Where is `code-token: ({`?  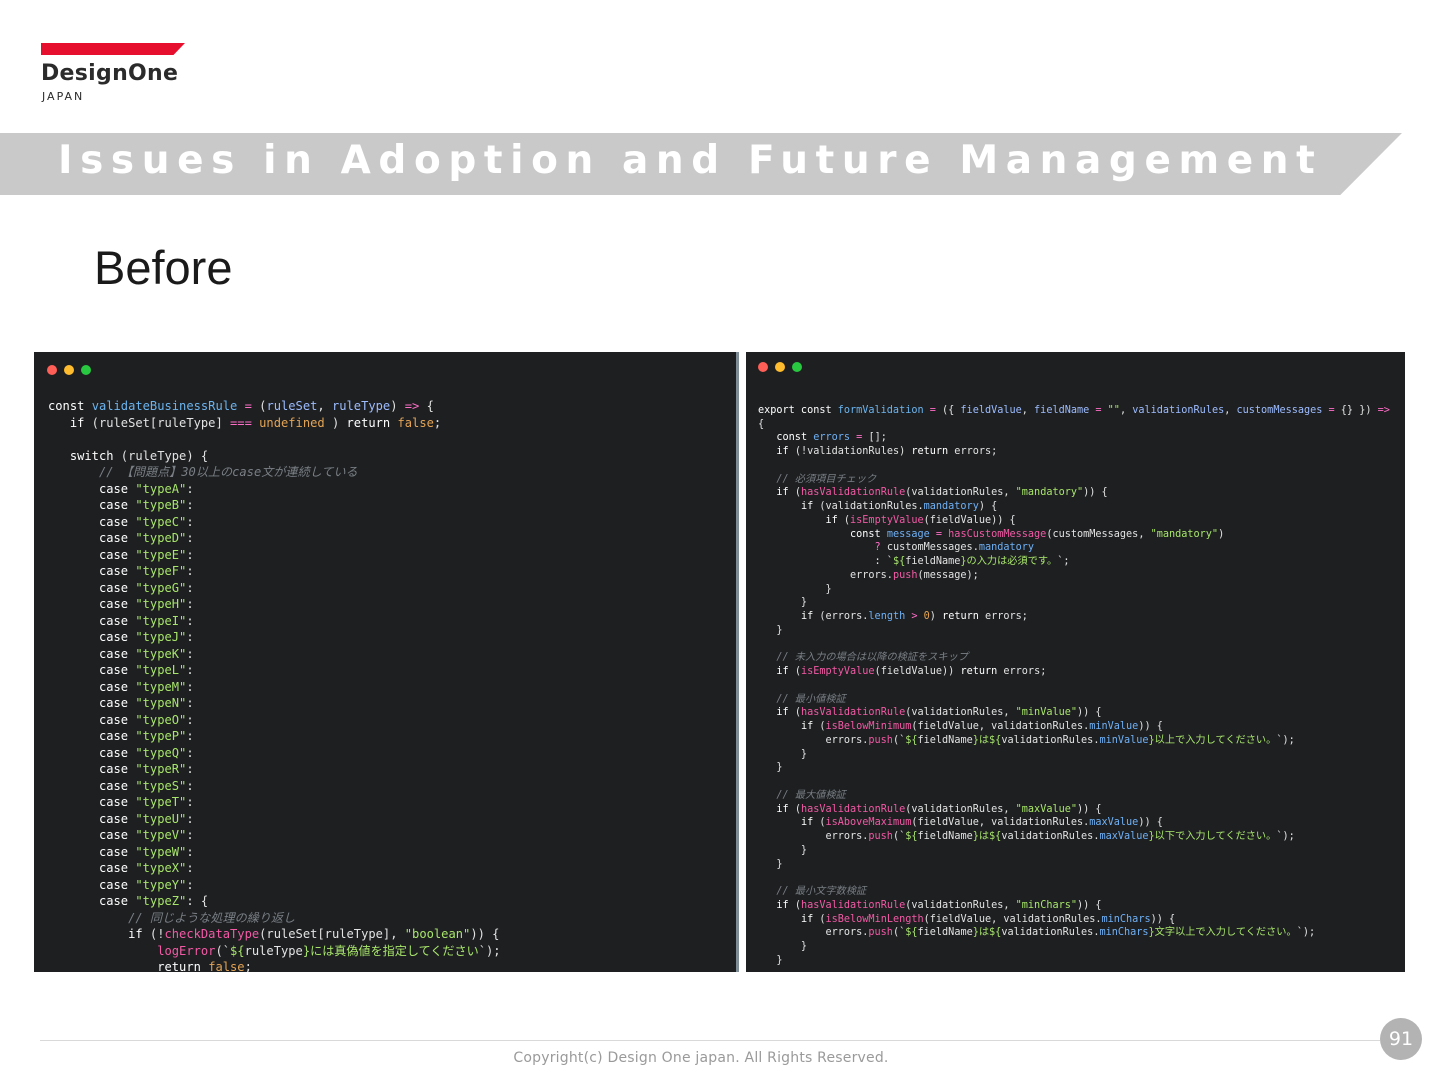
code-token: ({ is located at coordinates (951, 410).